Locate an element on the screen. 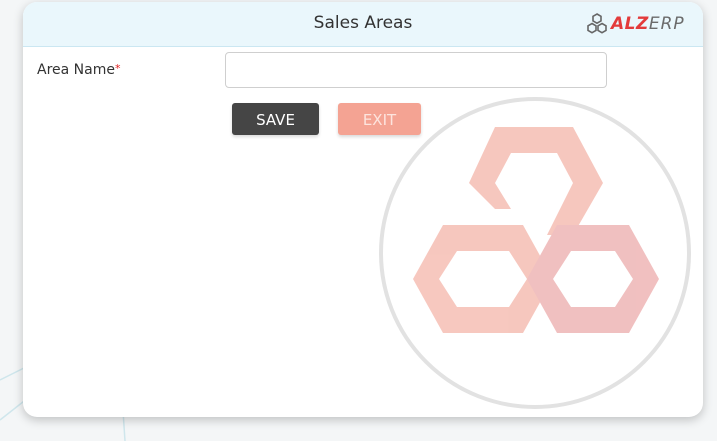 The width and height of the screenshot is (717, 441). brand-logo: ALZERP is located at coordinates (635, 24).